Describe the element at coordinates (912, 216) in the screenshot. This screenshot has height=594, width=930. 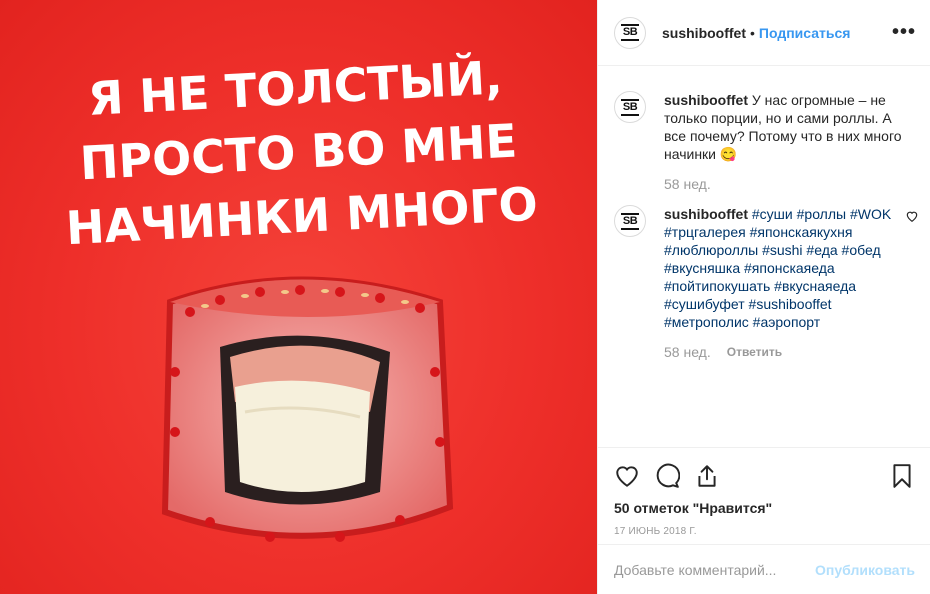
I see `like-comment-heart-icon` at that location.